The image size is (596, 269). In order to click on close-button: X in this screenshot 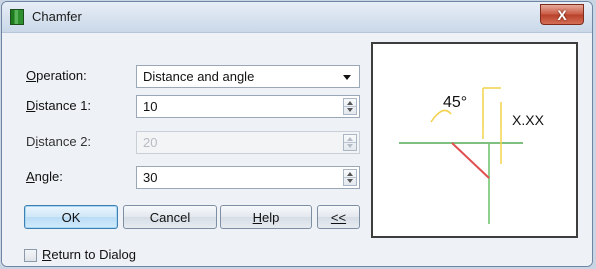, I will do `click(562, 14)`.